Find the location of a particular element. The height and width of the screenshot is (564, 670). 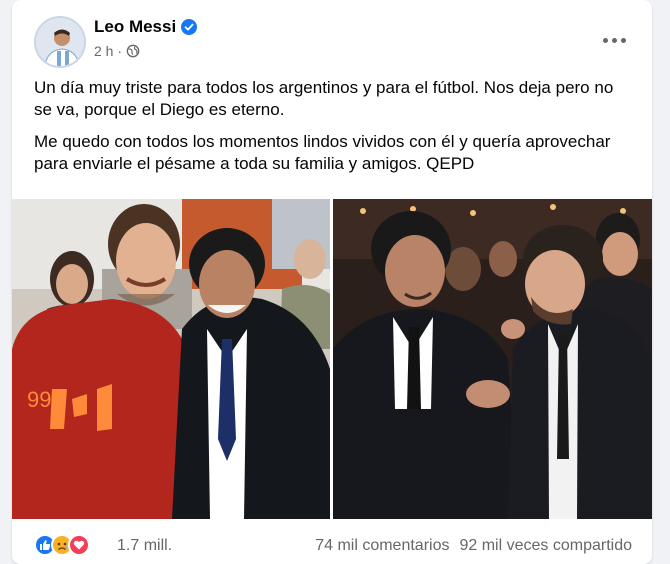

shares-count: 92 mil veces compartido is located at coordinates (545, 546).